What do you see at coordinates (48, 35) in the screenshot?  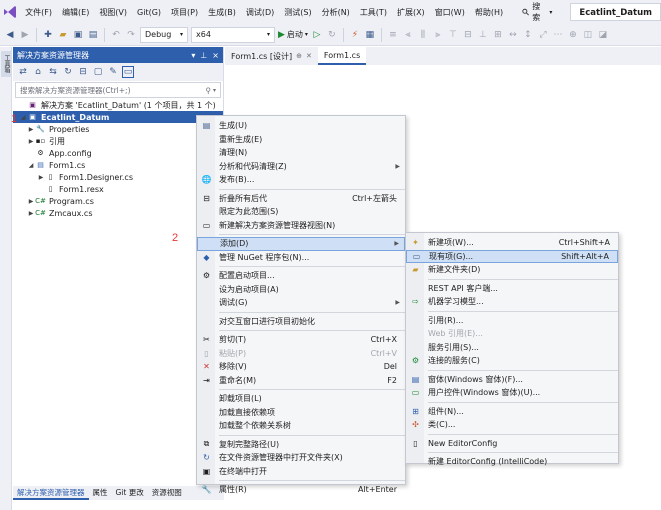 I see `new-project-icon: ✚` at bounding box center [48, 35].